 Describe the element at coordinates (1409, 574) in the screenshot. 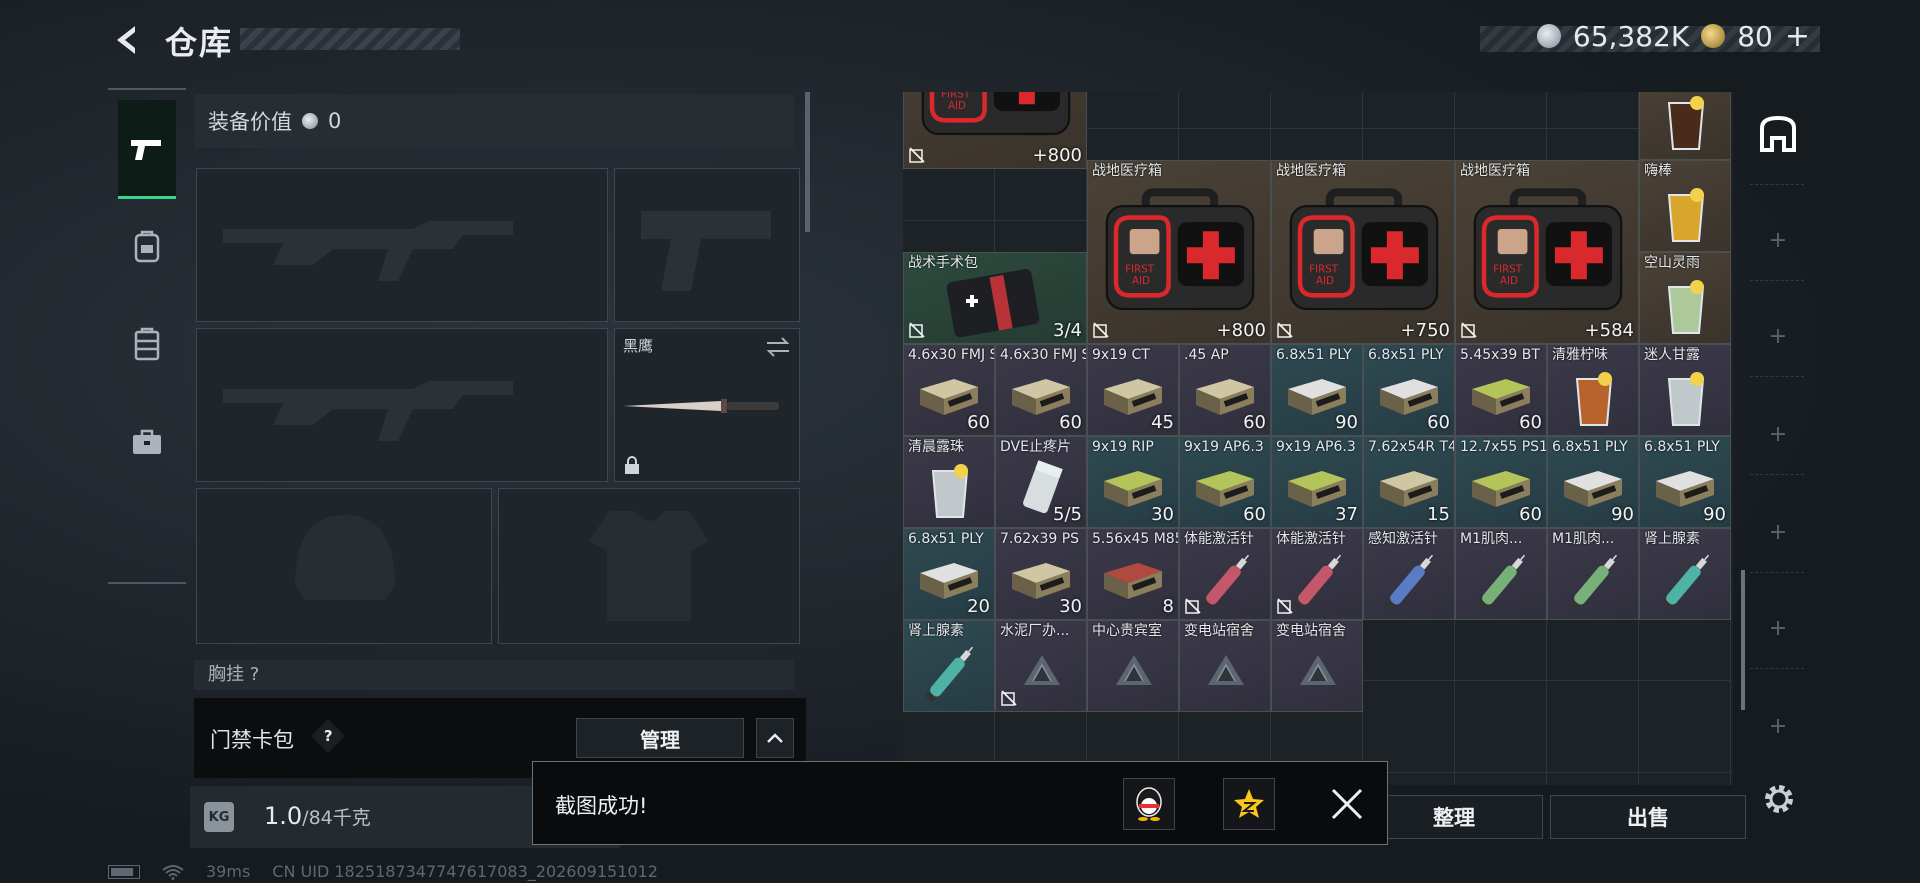

I see `injector-item: 感知激活针` at that location.